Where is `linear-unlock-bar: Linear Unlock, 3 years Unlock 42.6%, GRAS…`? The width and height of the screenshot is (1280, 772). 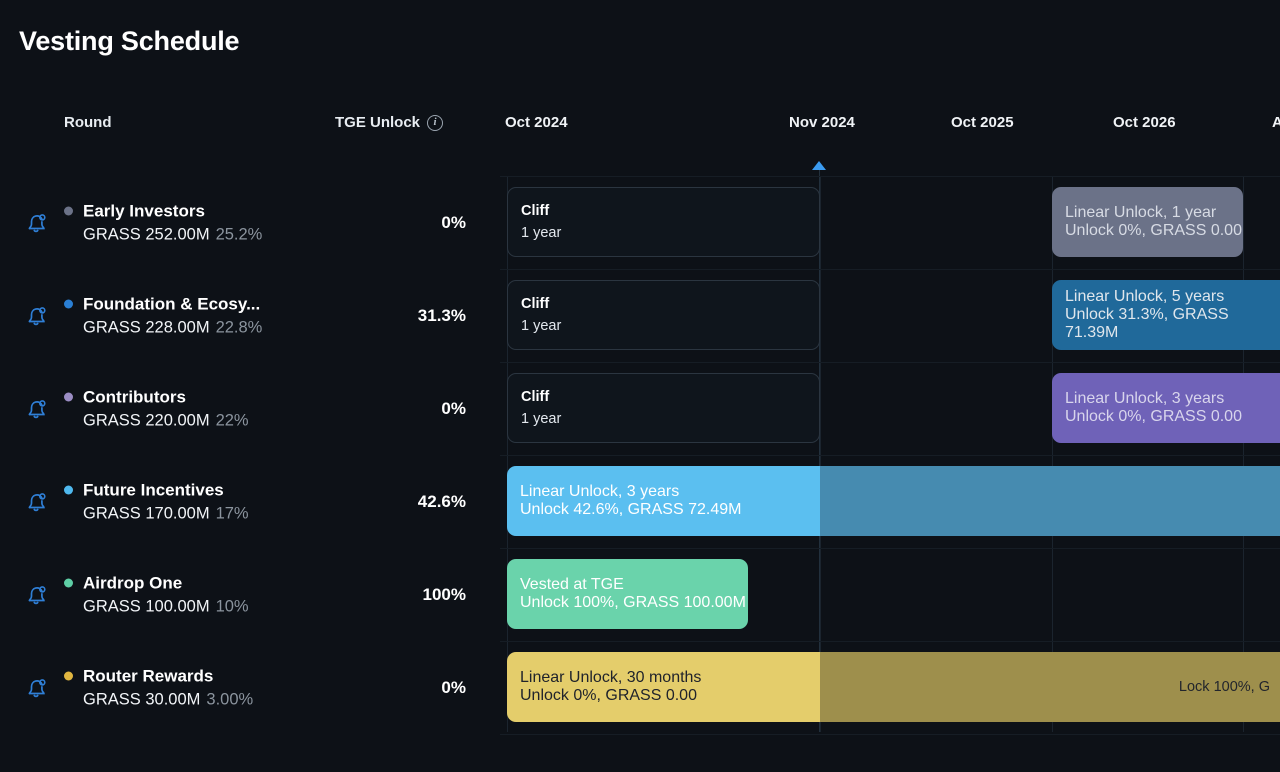
linear-unlock-bar: Linear Unlock, 3 years Unlock 42.6%, GRAS… is located at coordinates (663, 501).